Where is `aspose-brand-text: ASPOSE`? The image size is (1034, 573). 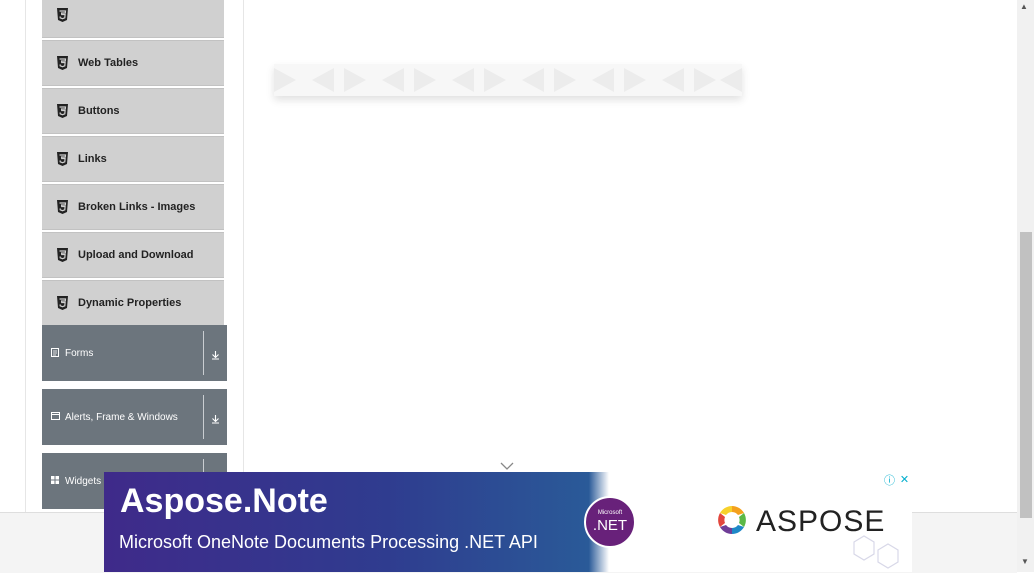
aspose-brand-text: ASPOSE is located at coordinates (821, 521).